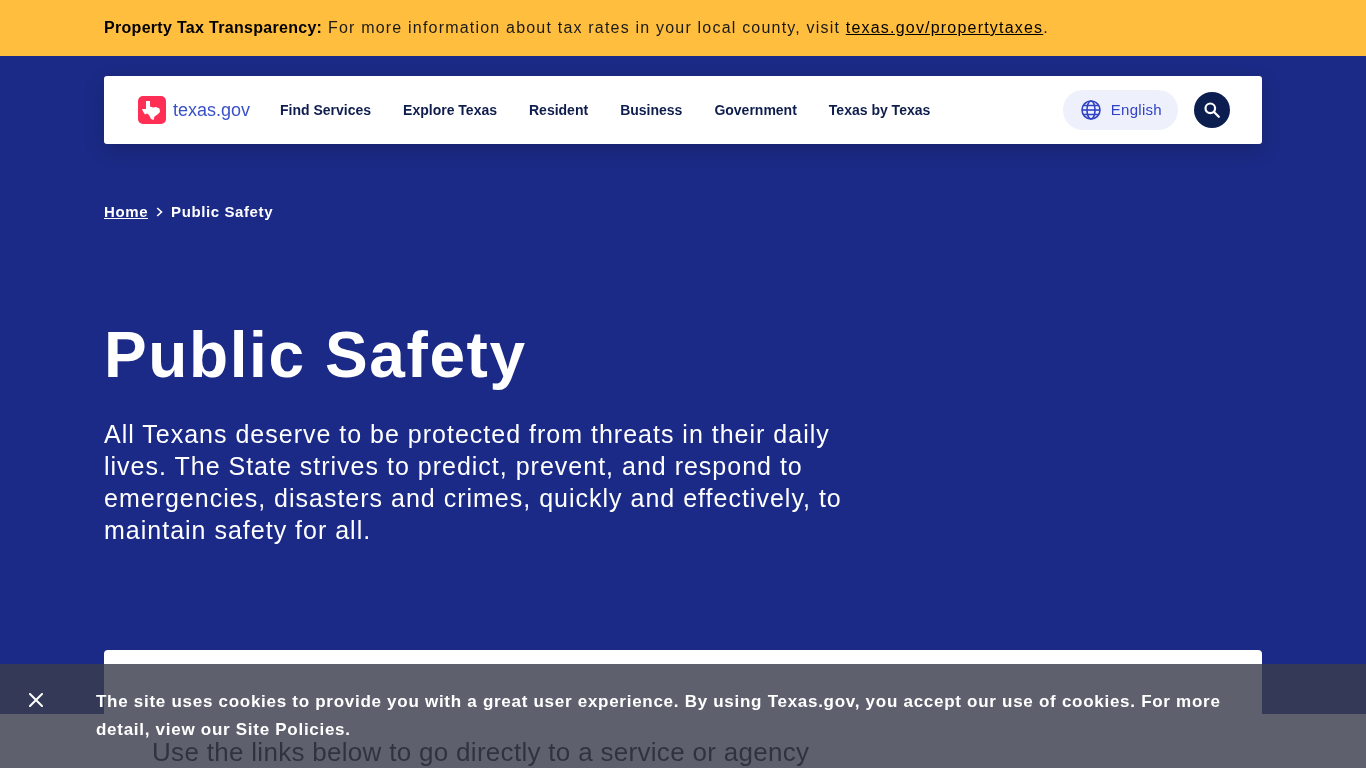  I want to click on page-title: Public Safety, so click(316, 355).